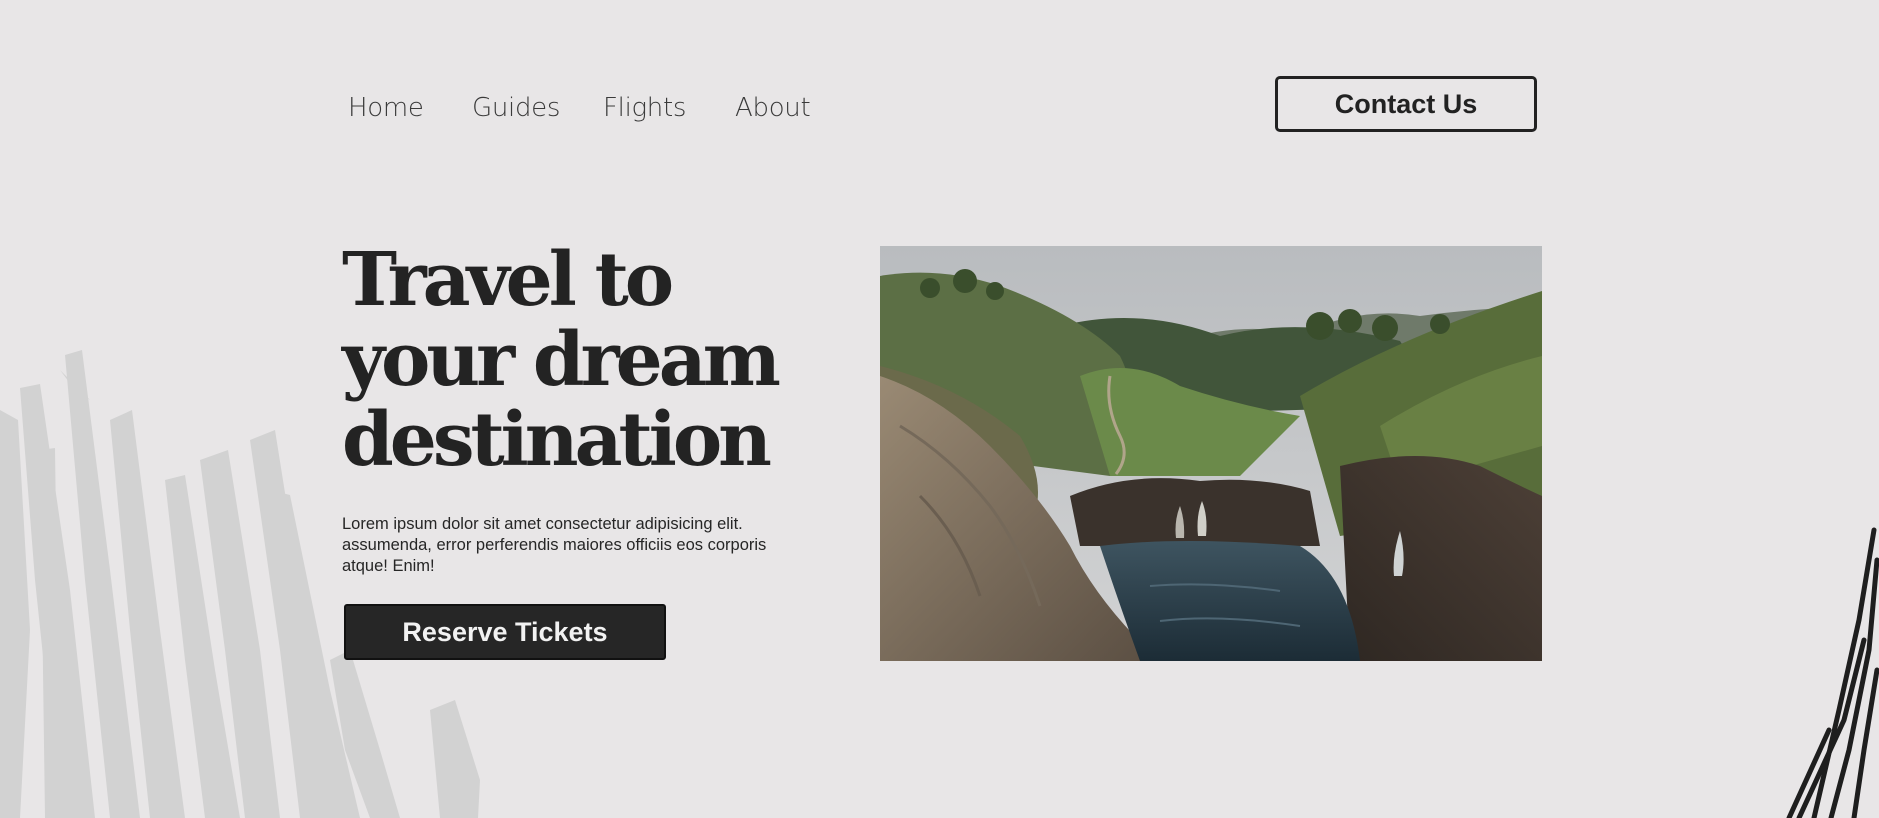 The width and height of the screenshot is (1879, 818). Describe the element at coordinates (410, 108) in the screenshot. I see `nav-link-home: Home` at that location.